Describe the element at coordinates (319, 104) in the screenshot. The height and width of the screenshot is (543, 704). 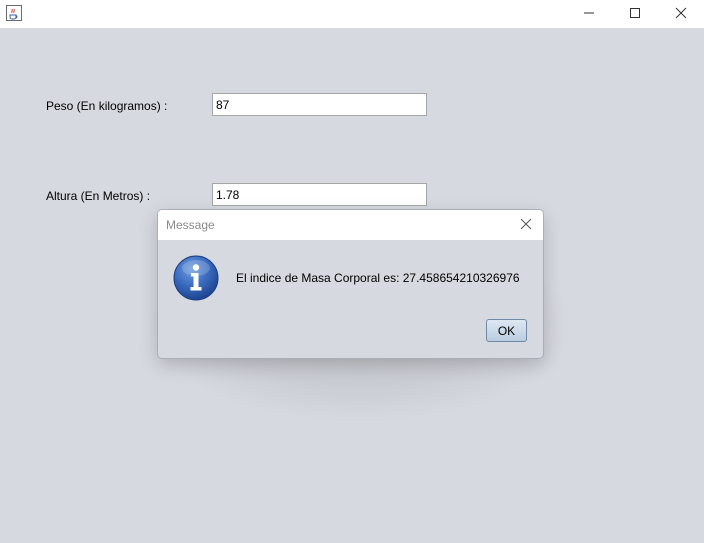
I see `peso-input` at that location.